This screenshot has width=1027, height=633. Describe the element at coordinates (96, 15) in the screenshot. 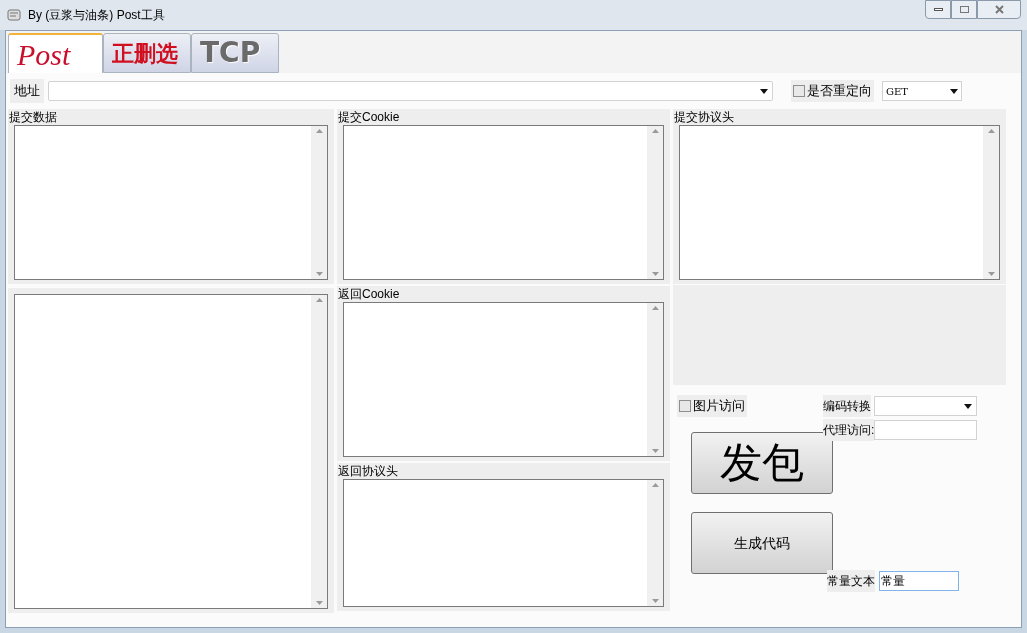

I see `window-title: By (豆浆与油条) Post工具` at that location.